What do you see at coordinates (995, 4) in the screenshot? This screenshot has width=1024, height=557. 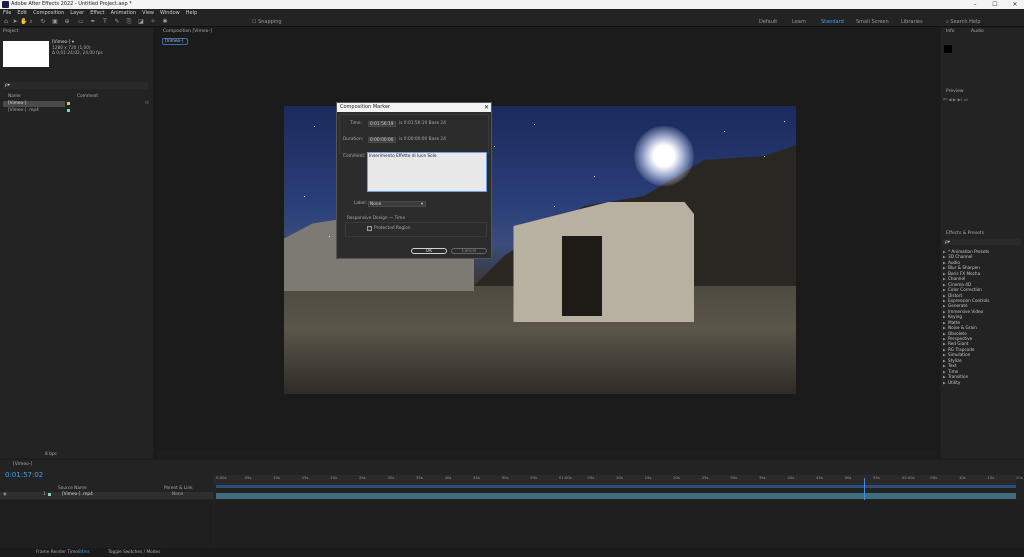 I see `maximize-button: ☐` at bounding box center [995, 4].